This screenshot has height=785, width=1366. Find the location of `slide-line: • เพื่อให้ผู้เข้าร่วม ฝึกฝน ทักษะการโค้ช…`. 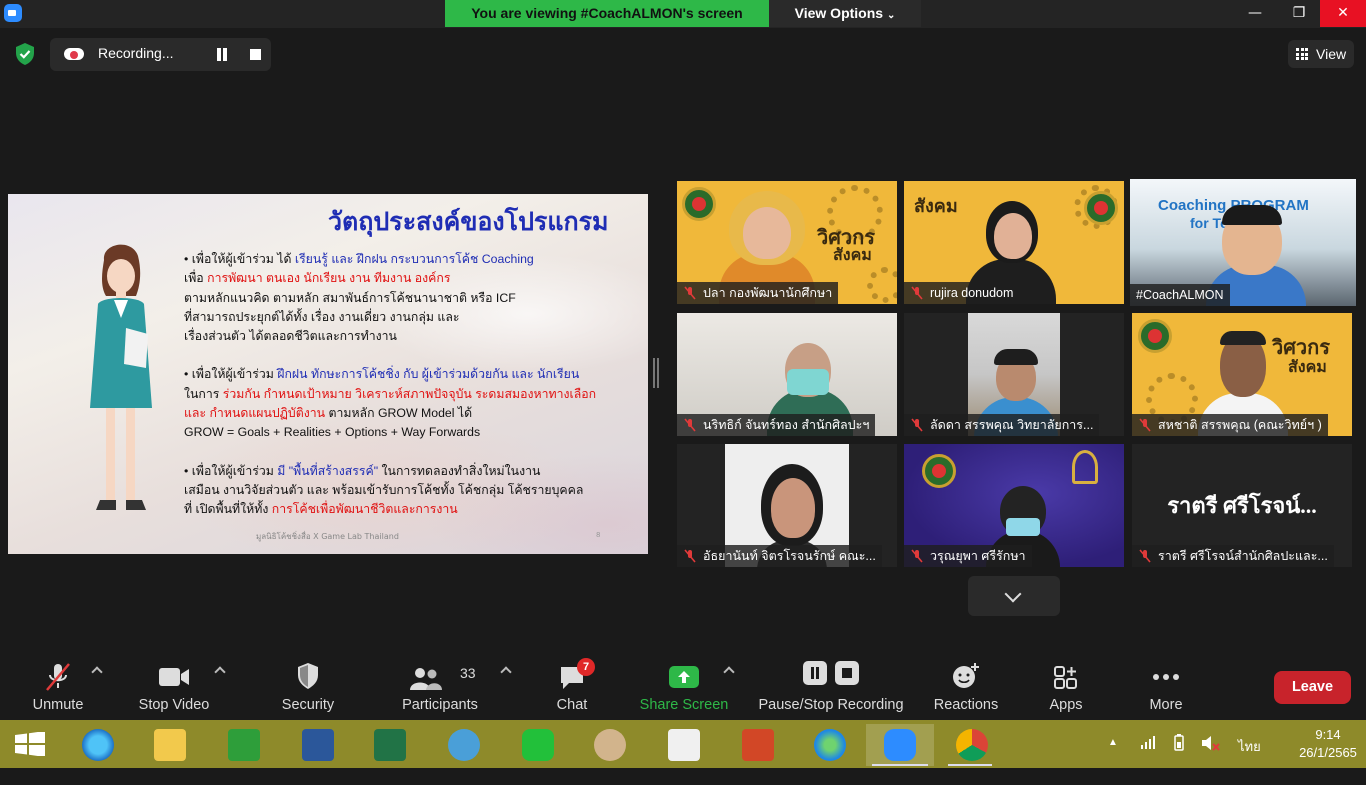

slide-line: • เพื่อให้ผู้เข้าร่วม ฝึกฝน ทักษะการโค้ช… is located at coordinates (382, 374).